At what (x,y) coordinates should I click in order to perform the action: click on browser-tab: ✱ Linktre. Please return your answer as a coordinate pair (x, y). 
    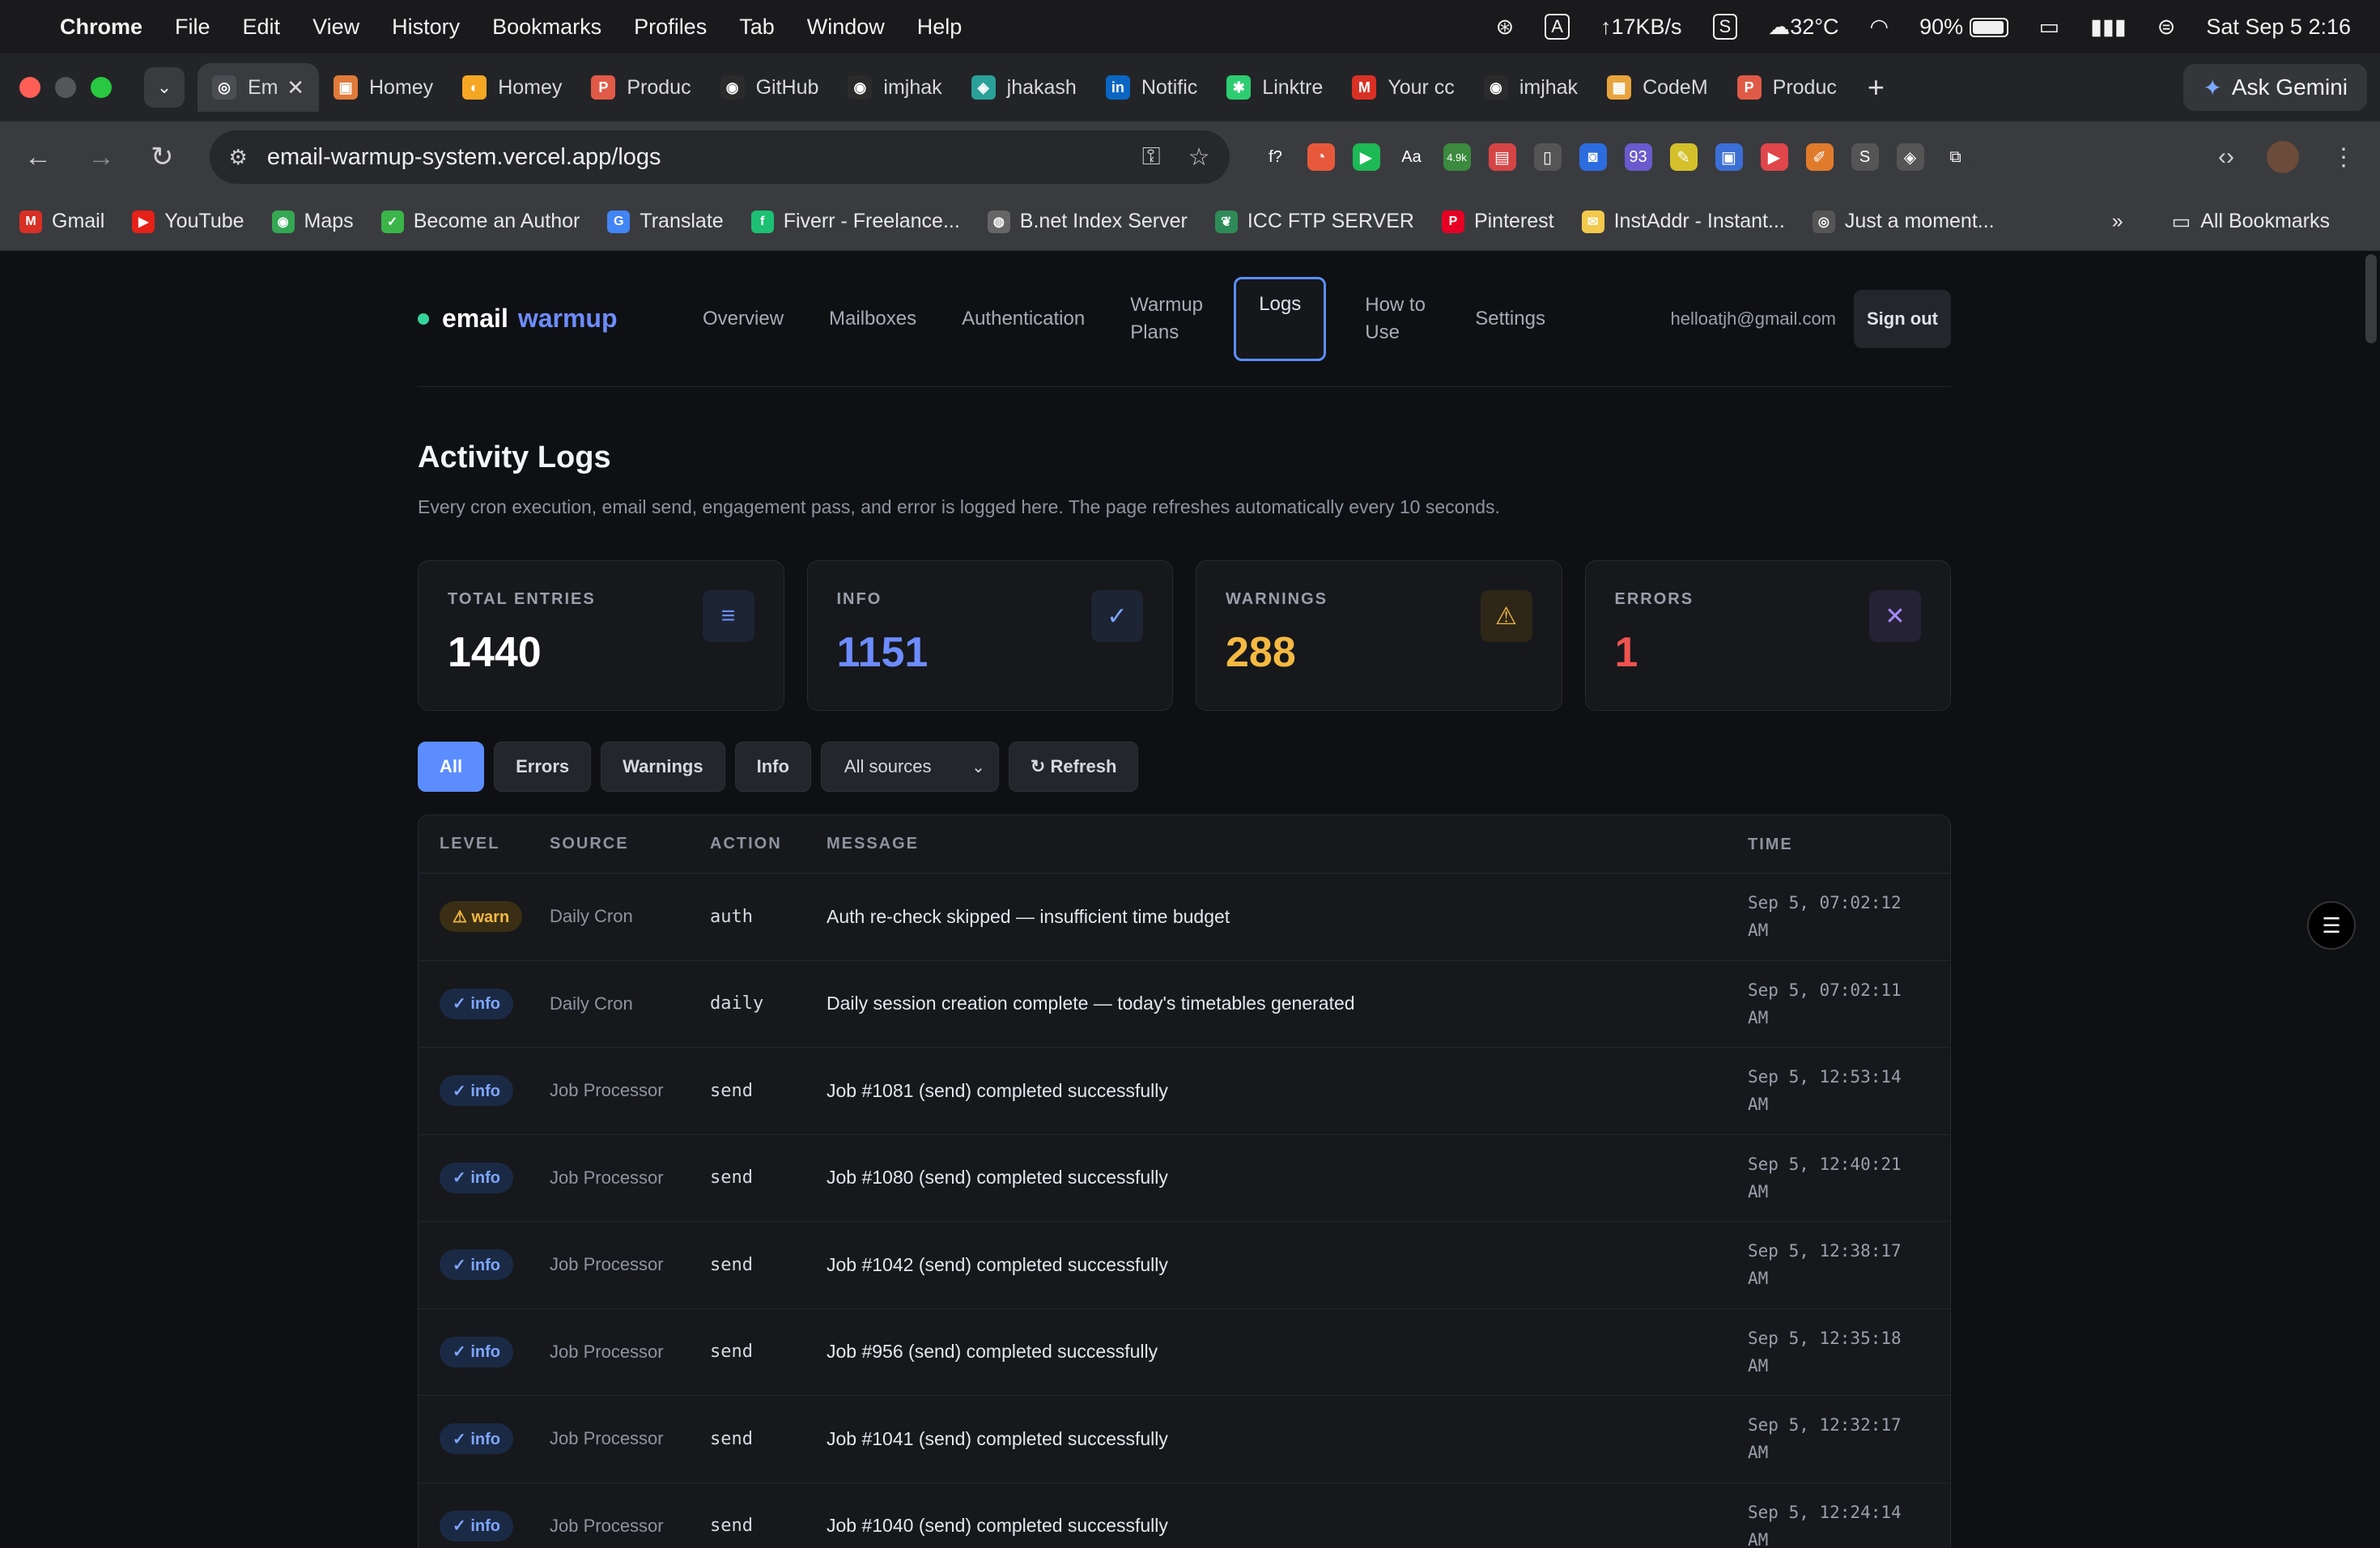
    Looking at the image, I should click on (1274, 87).